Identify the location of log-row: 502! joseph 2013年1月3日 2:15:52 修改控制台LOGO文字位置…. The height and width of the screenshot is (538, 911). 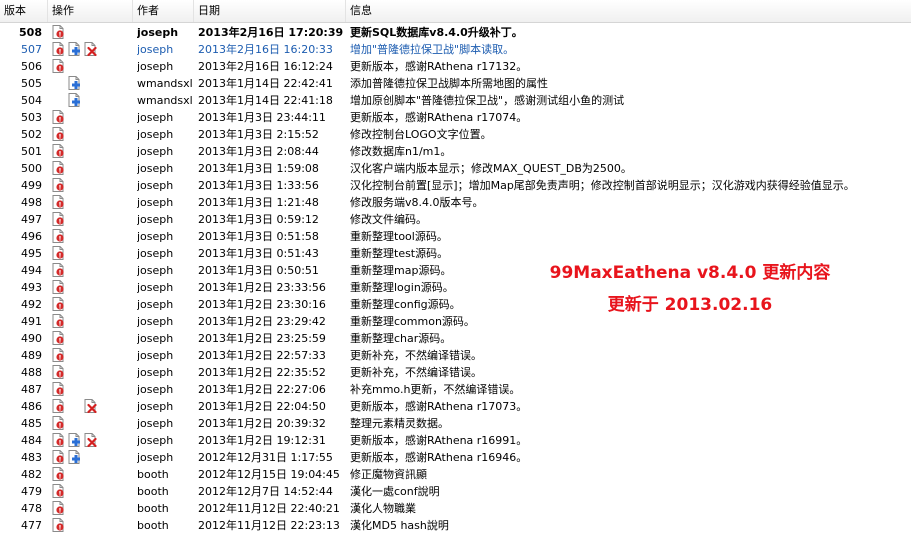
(455, 134).